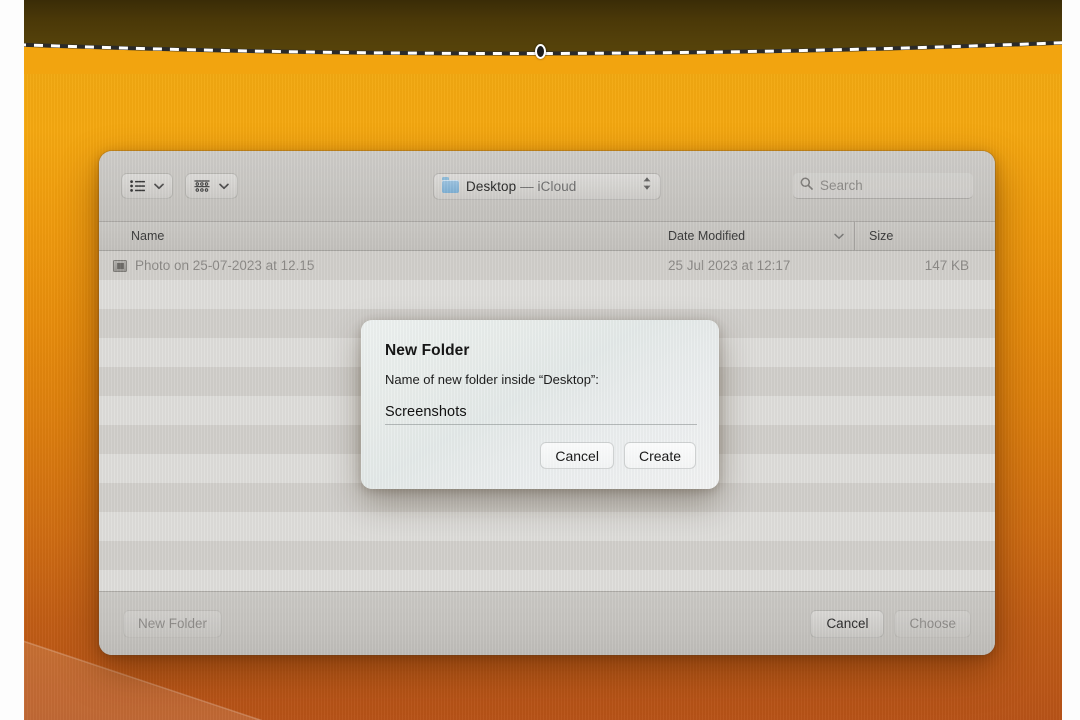  What do you see at coordinates (148, 236) in the screenshot?
I see `column-label: Name` at bounding box center [148, 236].